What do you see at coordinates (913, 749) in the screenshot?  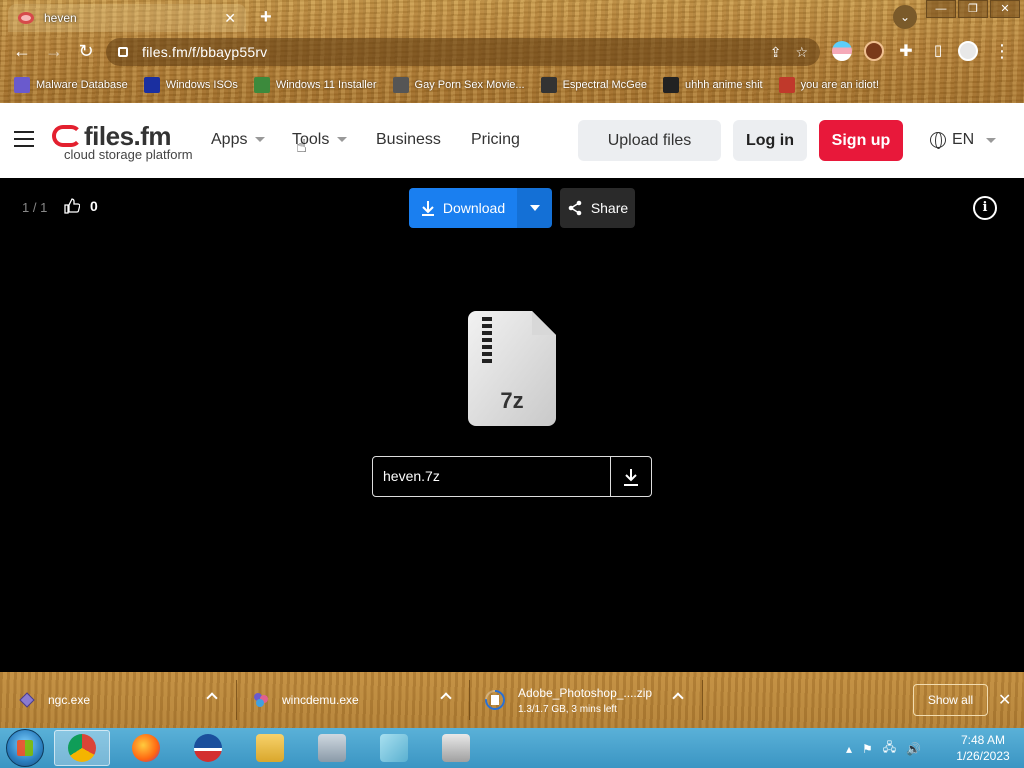 I see `volume-icon: 🔊` at bounding box center [913, 749].